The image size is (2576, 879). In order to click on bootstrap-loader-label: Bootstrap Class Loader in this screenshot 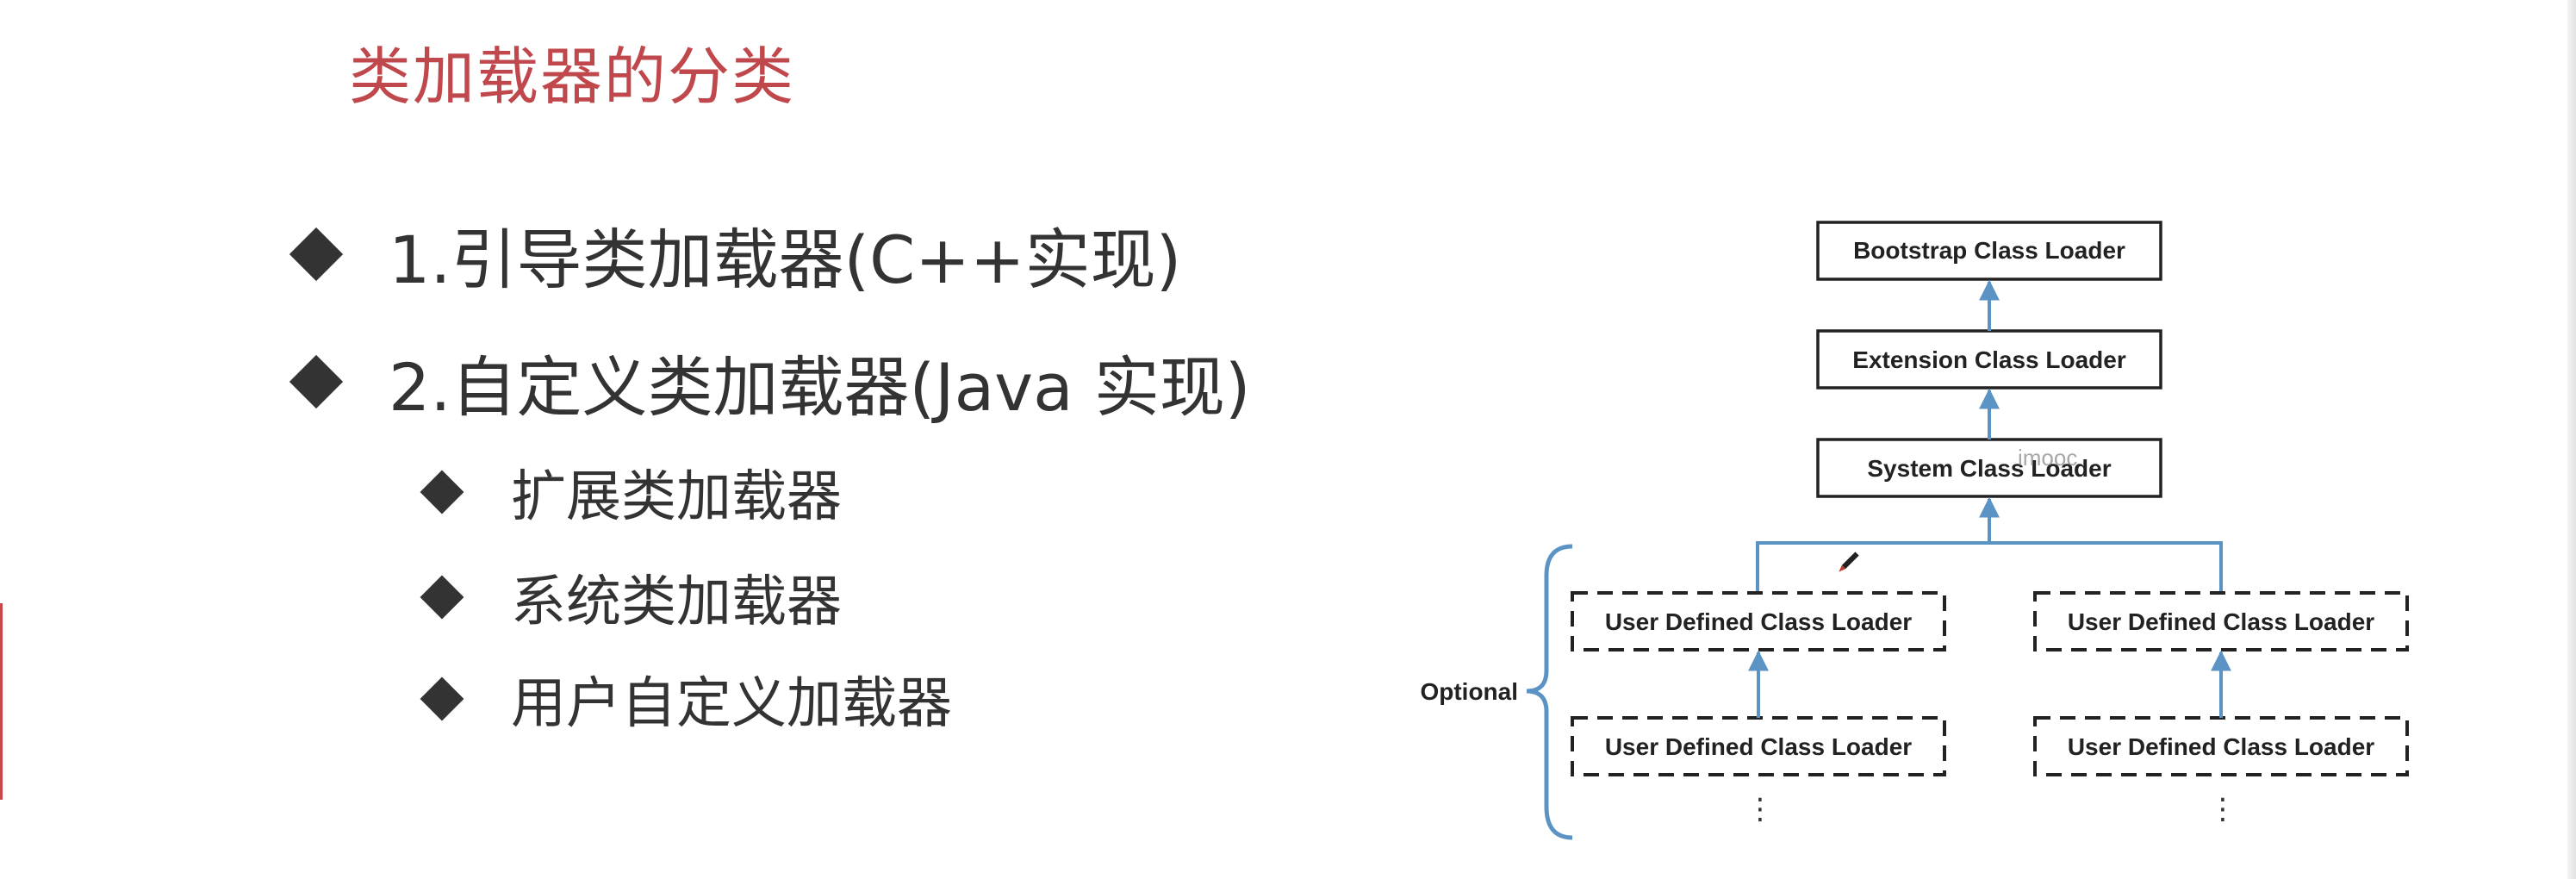, I will do `click(1989, 250)`.